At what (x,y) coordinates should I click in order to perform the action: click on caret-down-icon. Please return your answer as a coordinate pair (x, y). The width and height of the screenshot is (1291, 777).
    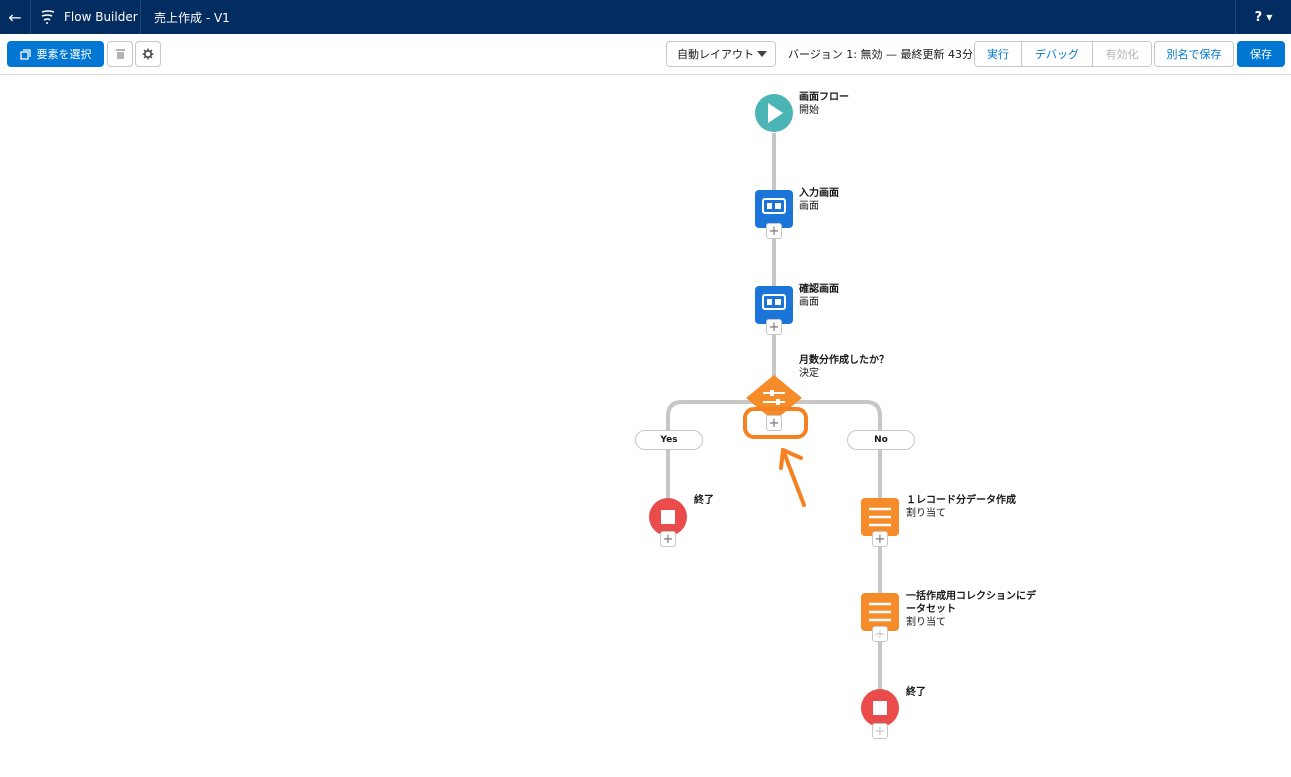
    Looking at the image, I should click on (762, 54).